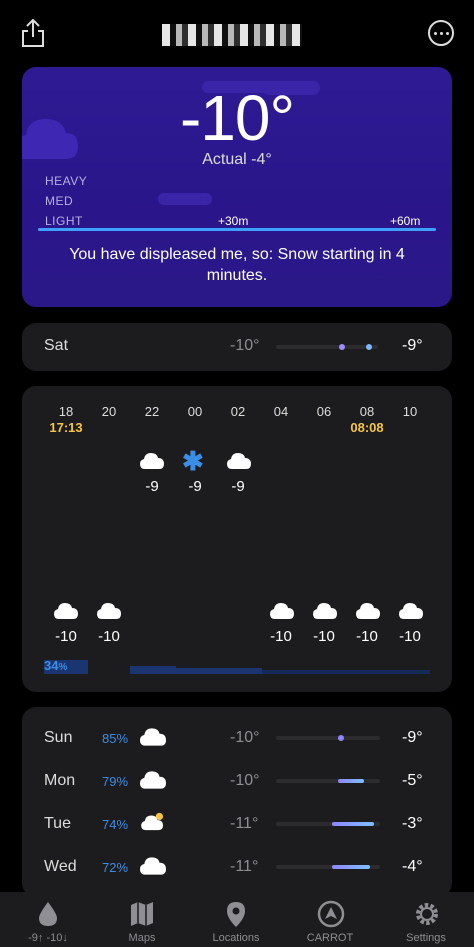  What do you see at coordinates (66, 427) in the screenshot?
I see `sunset-time: 17:13` at bounding box center [66, 427].